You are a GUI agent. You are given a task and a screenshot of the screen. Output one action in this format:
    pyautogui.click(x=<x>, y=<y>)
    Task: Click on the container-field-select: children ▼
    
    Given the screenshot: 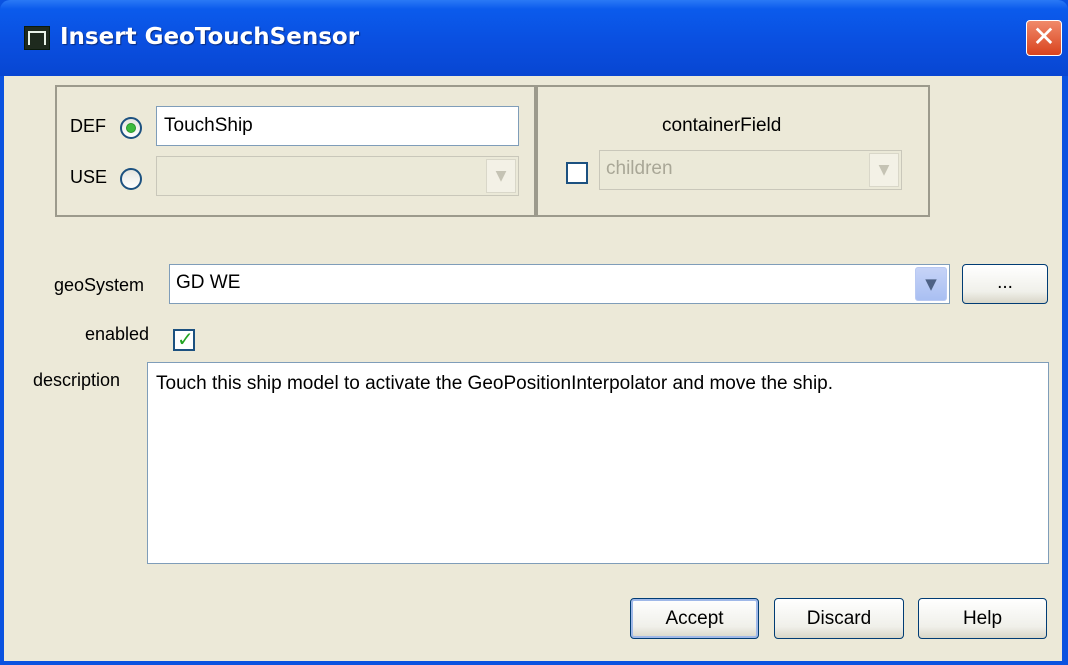 What is the action you would take?
    pyautogui.click(x=750, y=170)
    